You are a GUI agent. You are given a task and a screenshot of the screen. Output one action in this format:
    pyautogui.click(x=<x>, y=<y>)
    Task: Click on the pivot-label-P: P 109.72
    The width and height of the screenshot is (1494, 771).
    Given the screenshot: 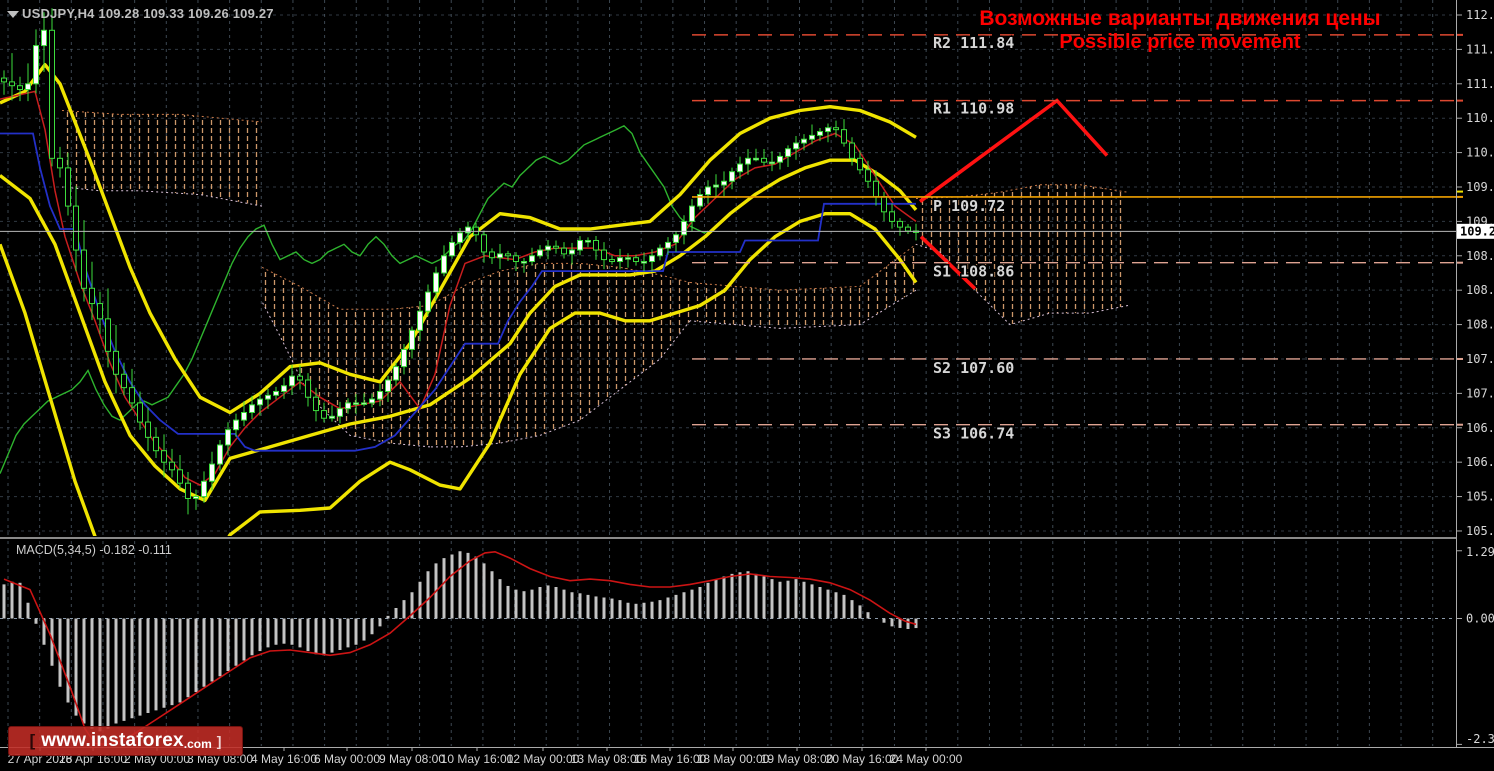 What is the action you would take?
    pyautogui.click(x=969, y=206)
    